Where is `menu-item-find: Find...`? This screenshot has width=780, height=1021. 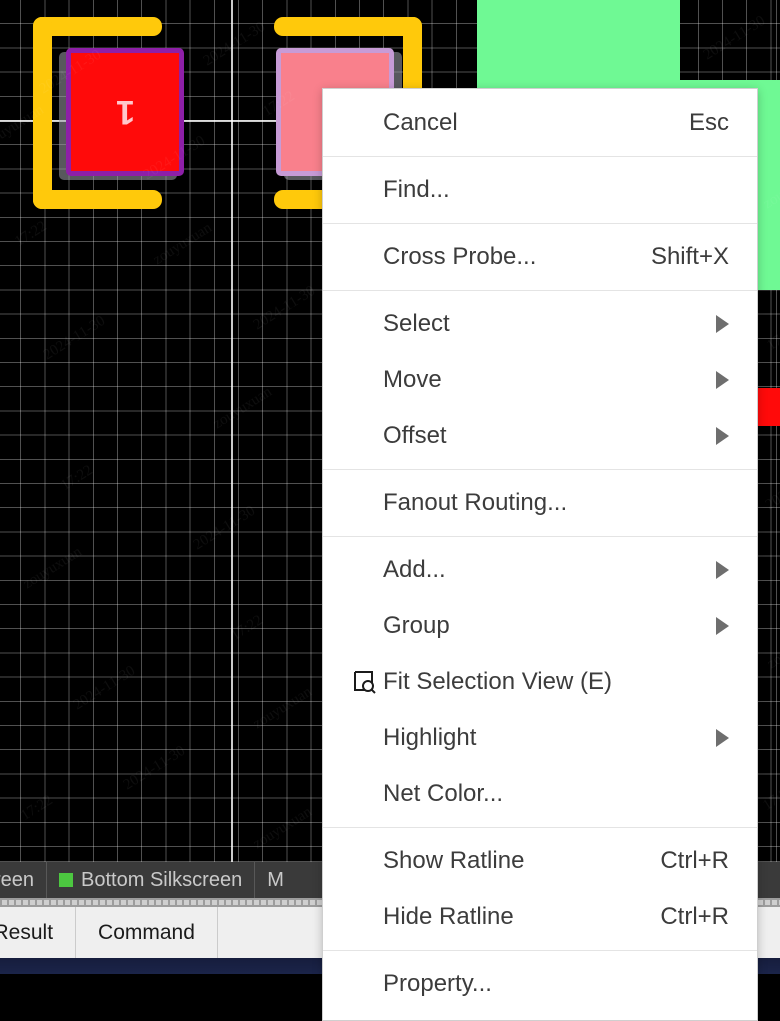 menu-item-find: Find... is located at coordinates (540, 190).